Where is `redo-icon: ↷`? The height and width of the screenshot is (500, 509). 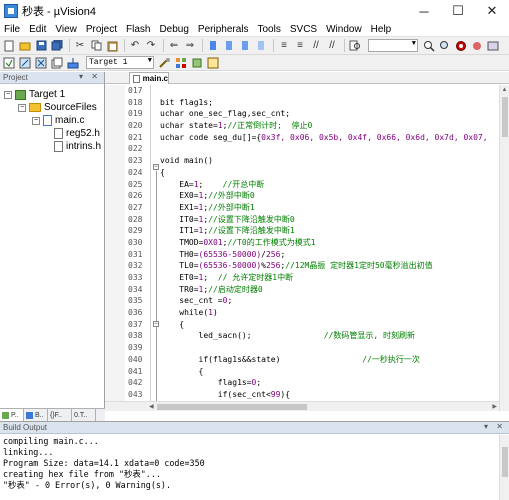
redo-icon: ↷ is located at coordinates (151, 45).